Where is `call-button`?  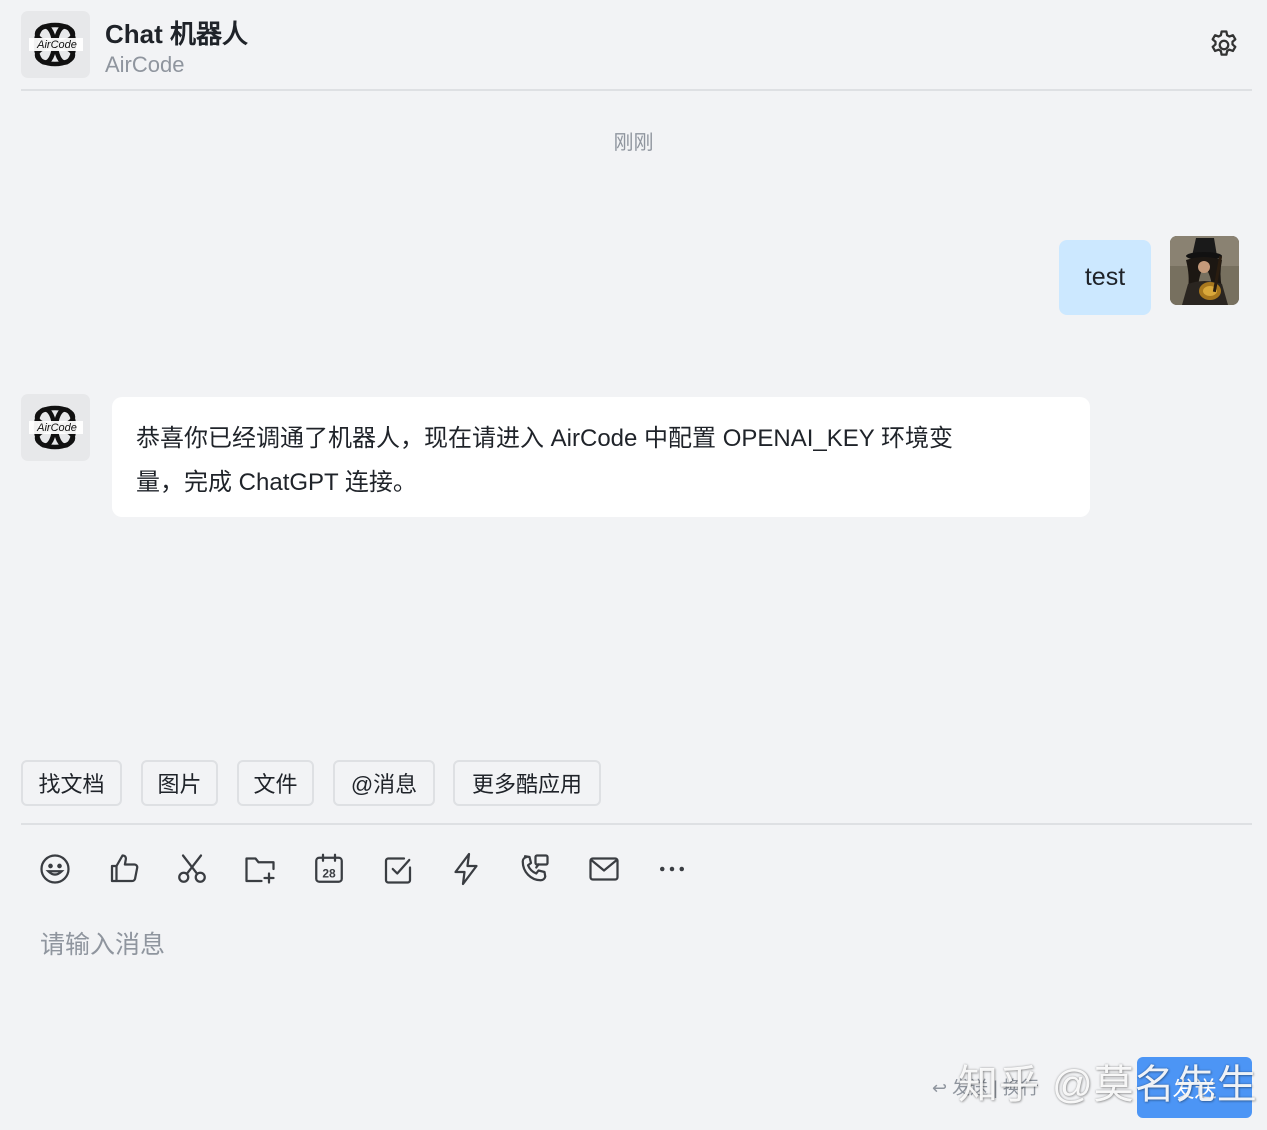
call-button is located at coordinates (534, 869).